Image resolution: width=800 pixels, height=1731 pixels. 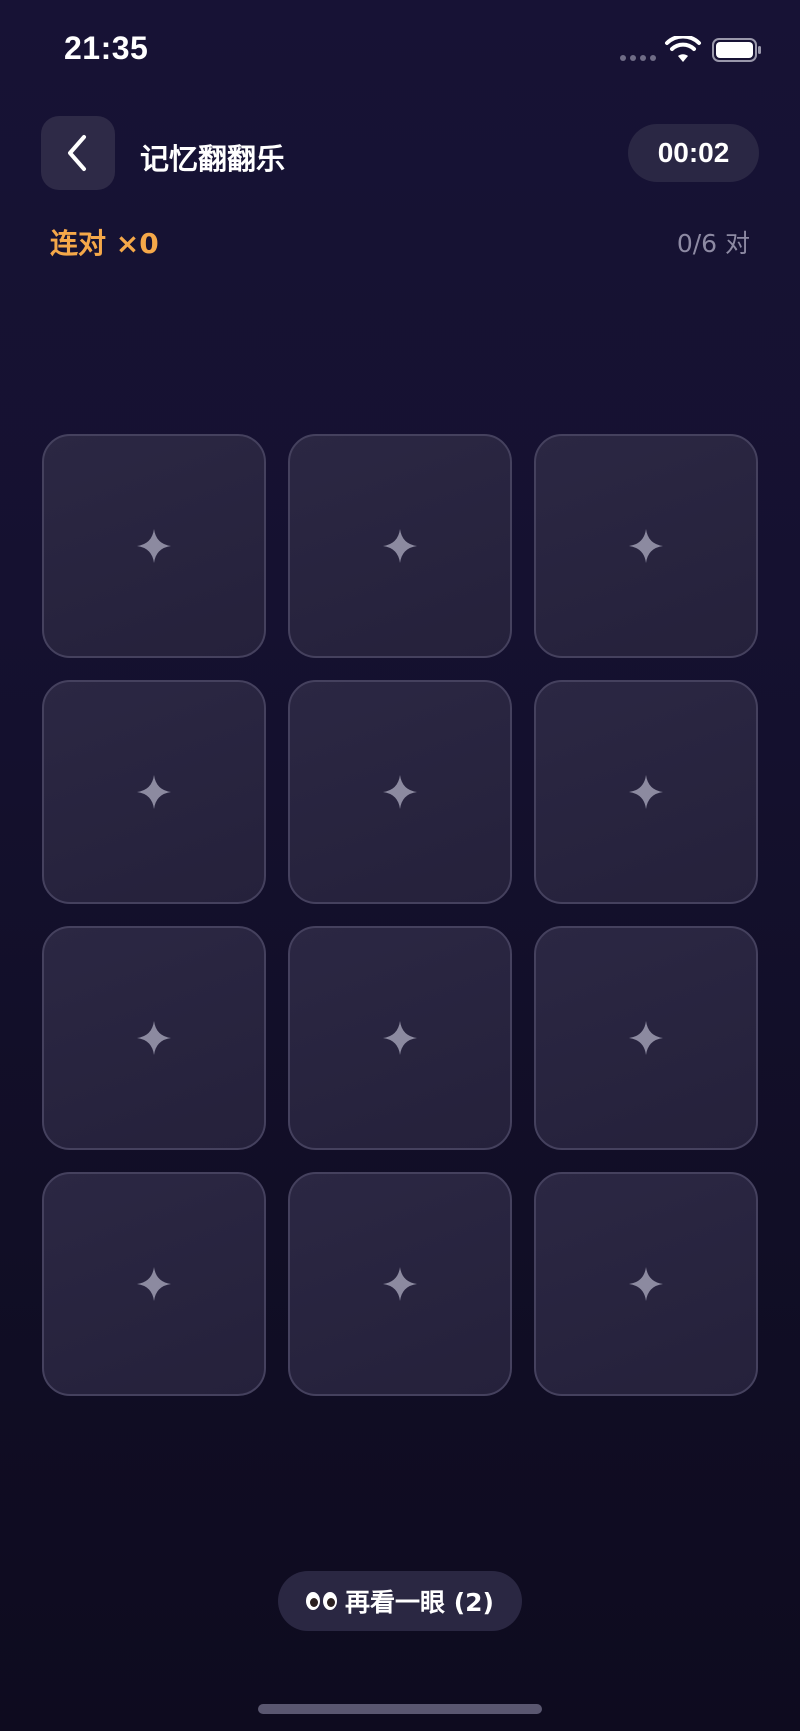 What do you see at coordinates (213, 159) in the screenshot?
I see `page-title: 记忆翻翻乐` at bounding box center [213, 159].